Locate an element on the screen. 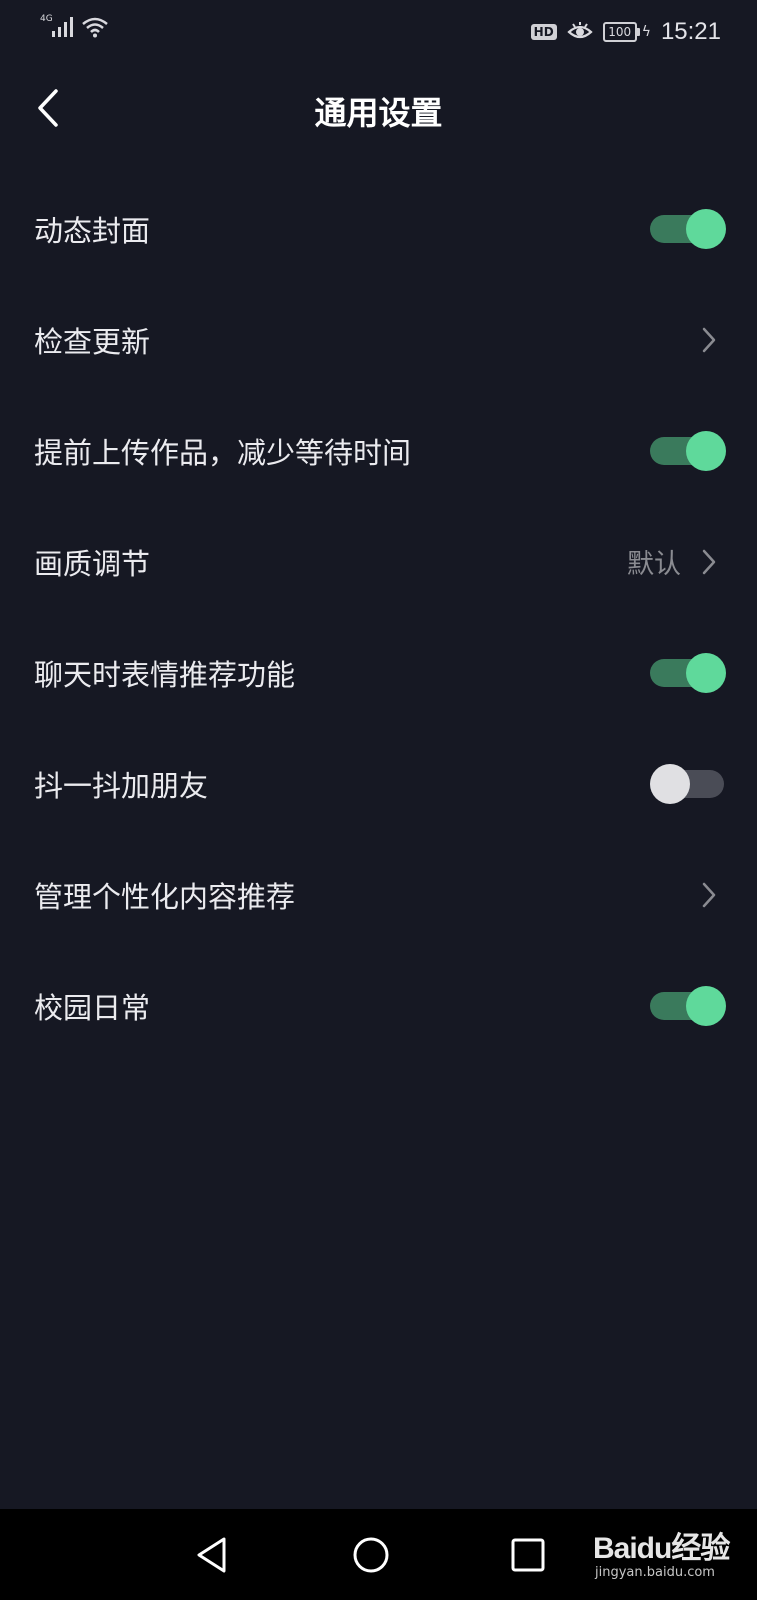  setting-label: 画质调节 is located at coordinates (92, 563).